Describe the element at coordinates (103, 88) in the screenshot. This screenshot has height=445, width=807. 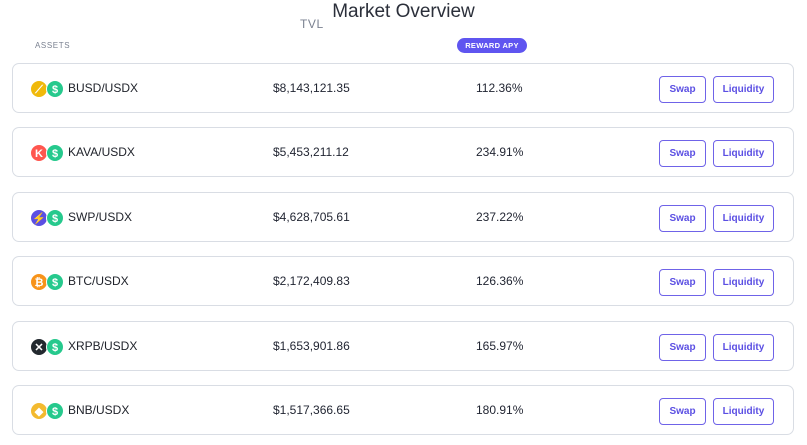
I see `pair-name: BUSD/USDX` at that location.